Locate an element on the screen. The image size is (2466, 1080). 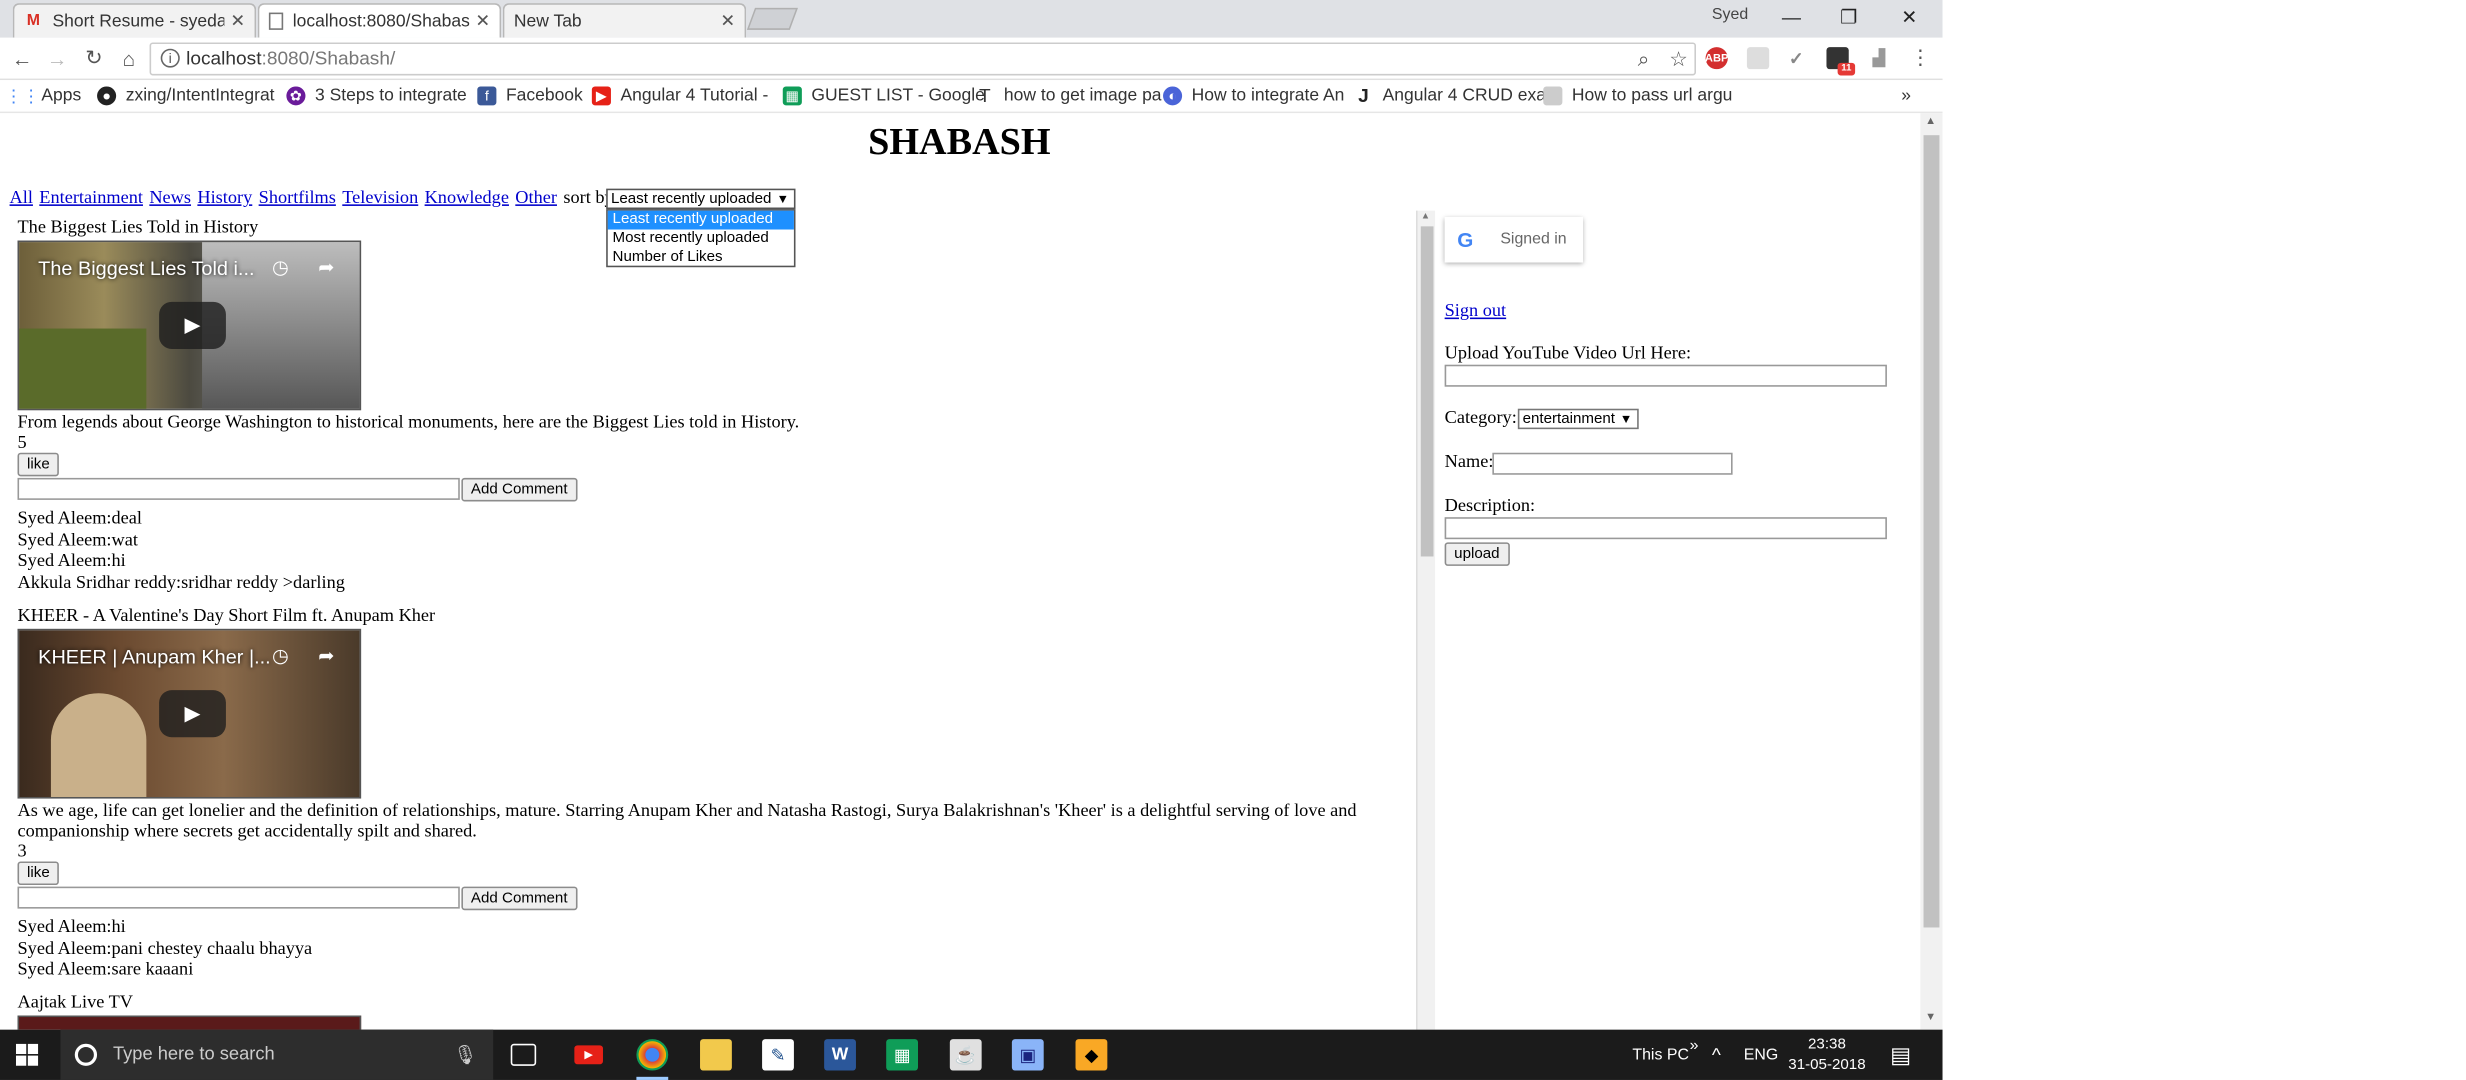
bookmark-star-icon: ☆ is located at coordinates (1678, 59).